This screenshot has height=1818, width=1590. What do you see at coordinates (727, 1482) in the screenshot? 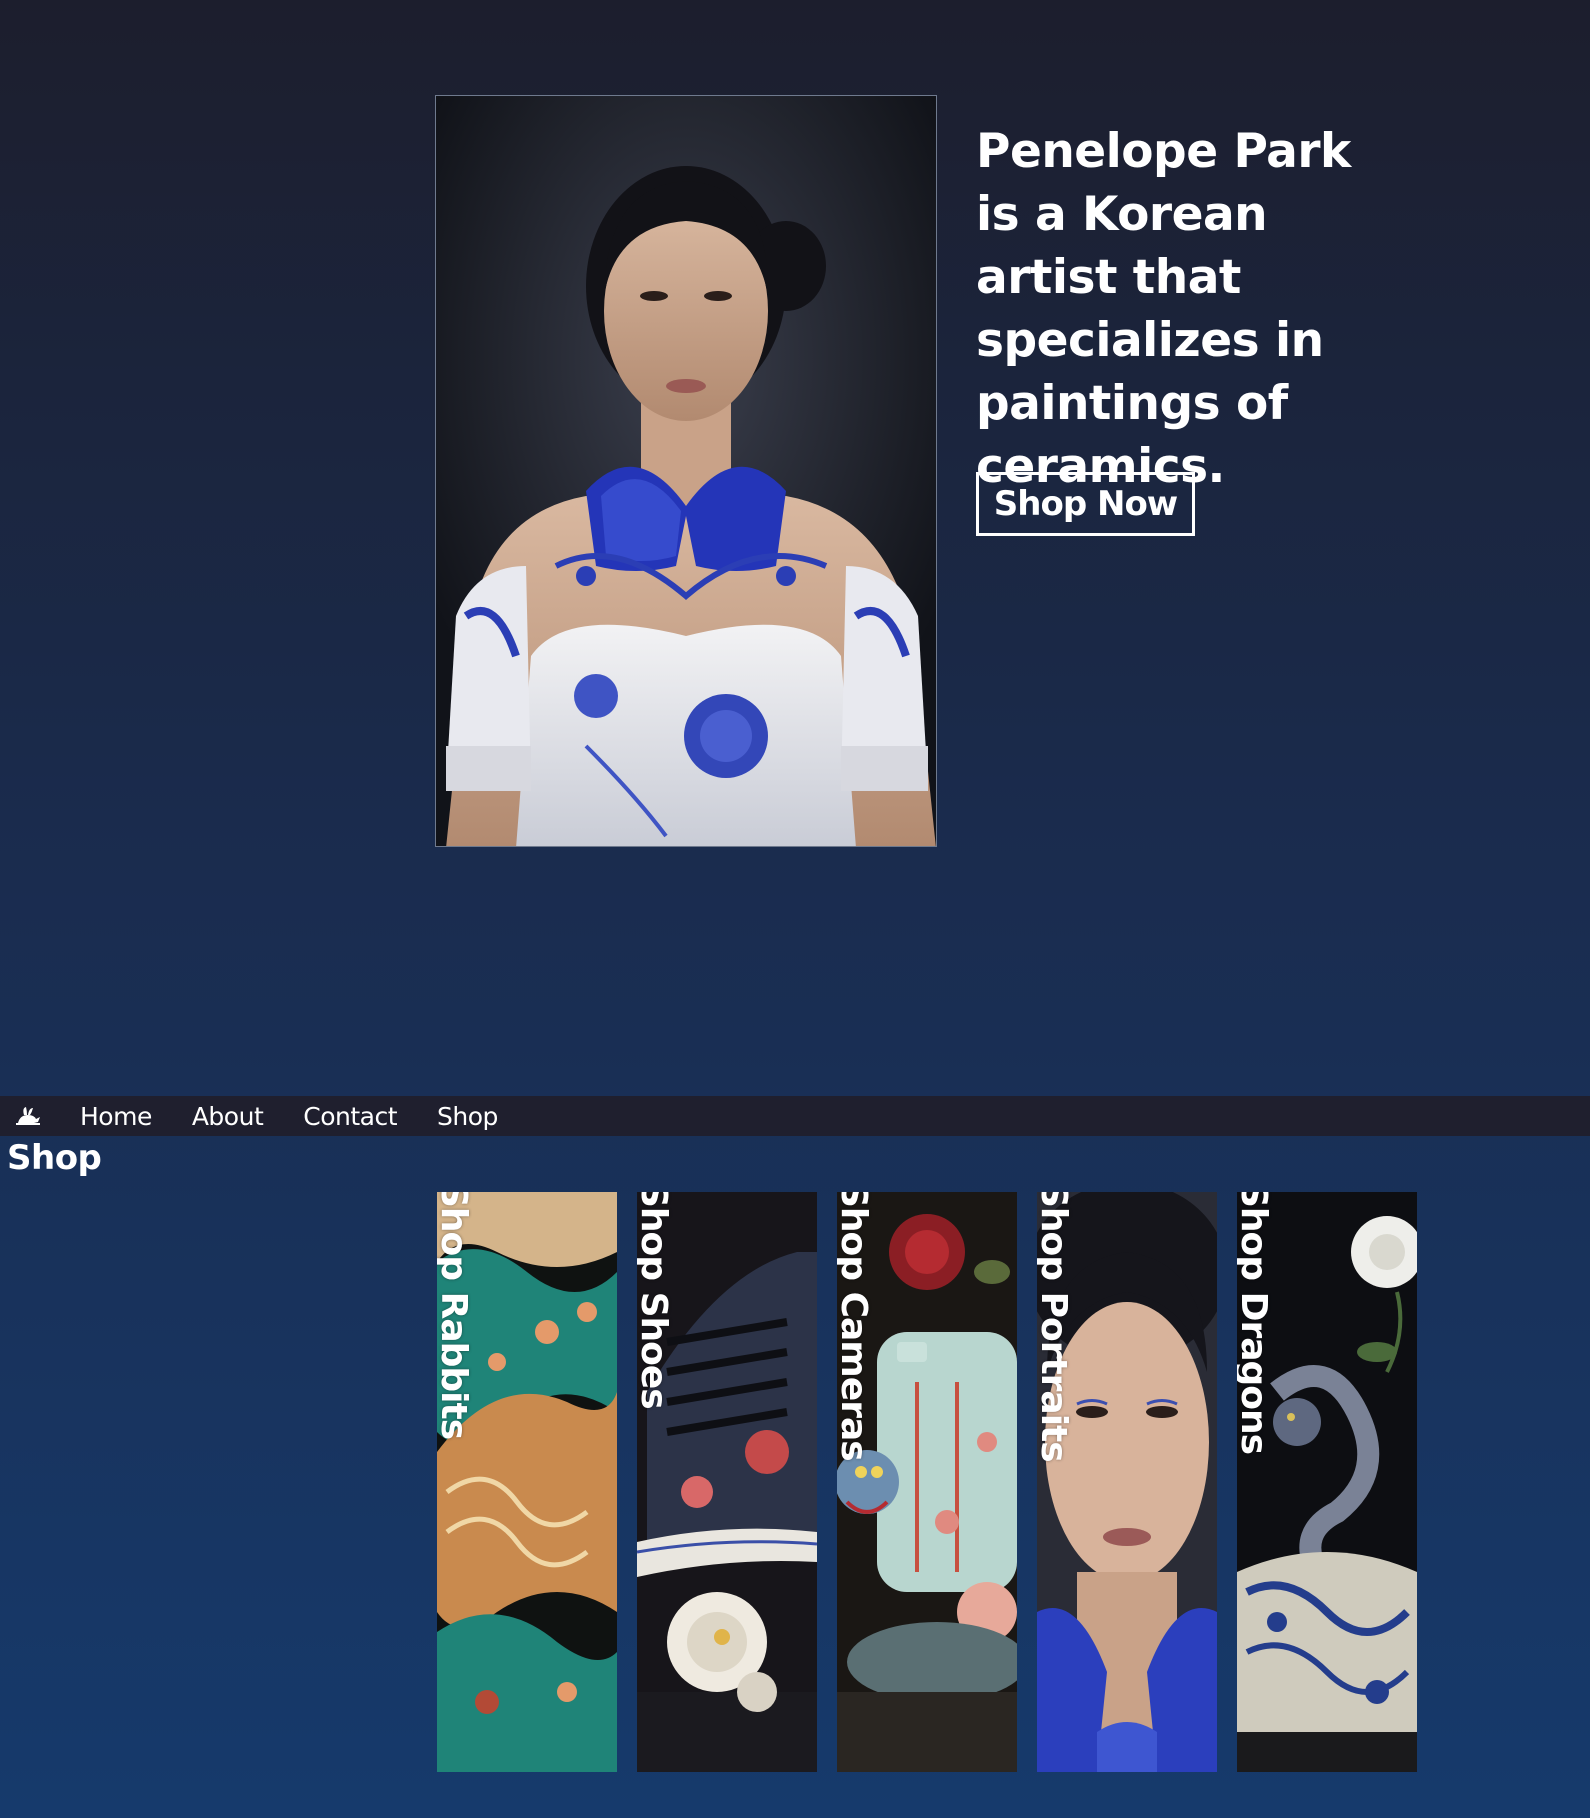
I see `shop-card-shoes: Shop Shoes` at bounding box center [727, 1482].